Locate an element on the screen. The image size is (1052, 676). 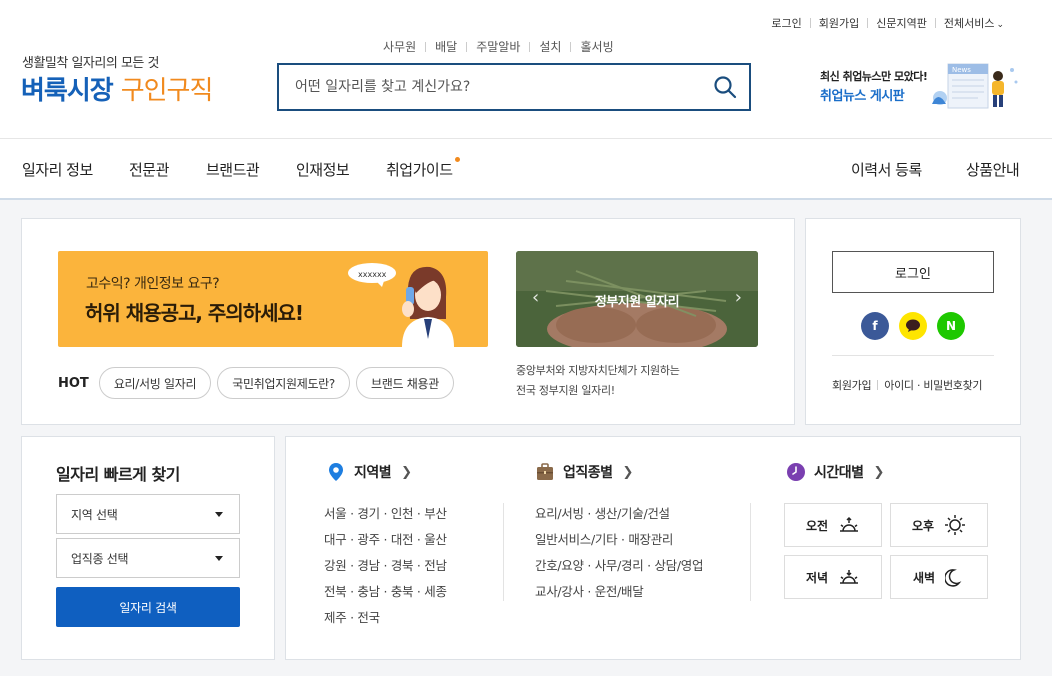
nav-career-guide: 취업가이드 is located at coordinates (423, 168).